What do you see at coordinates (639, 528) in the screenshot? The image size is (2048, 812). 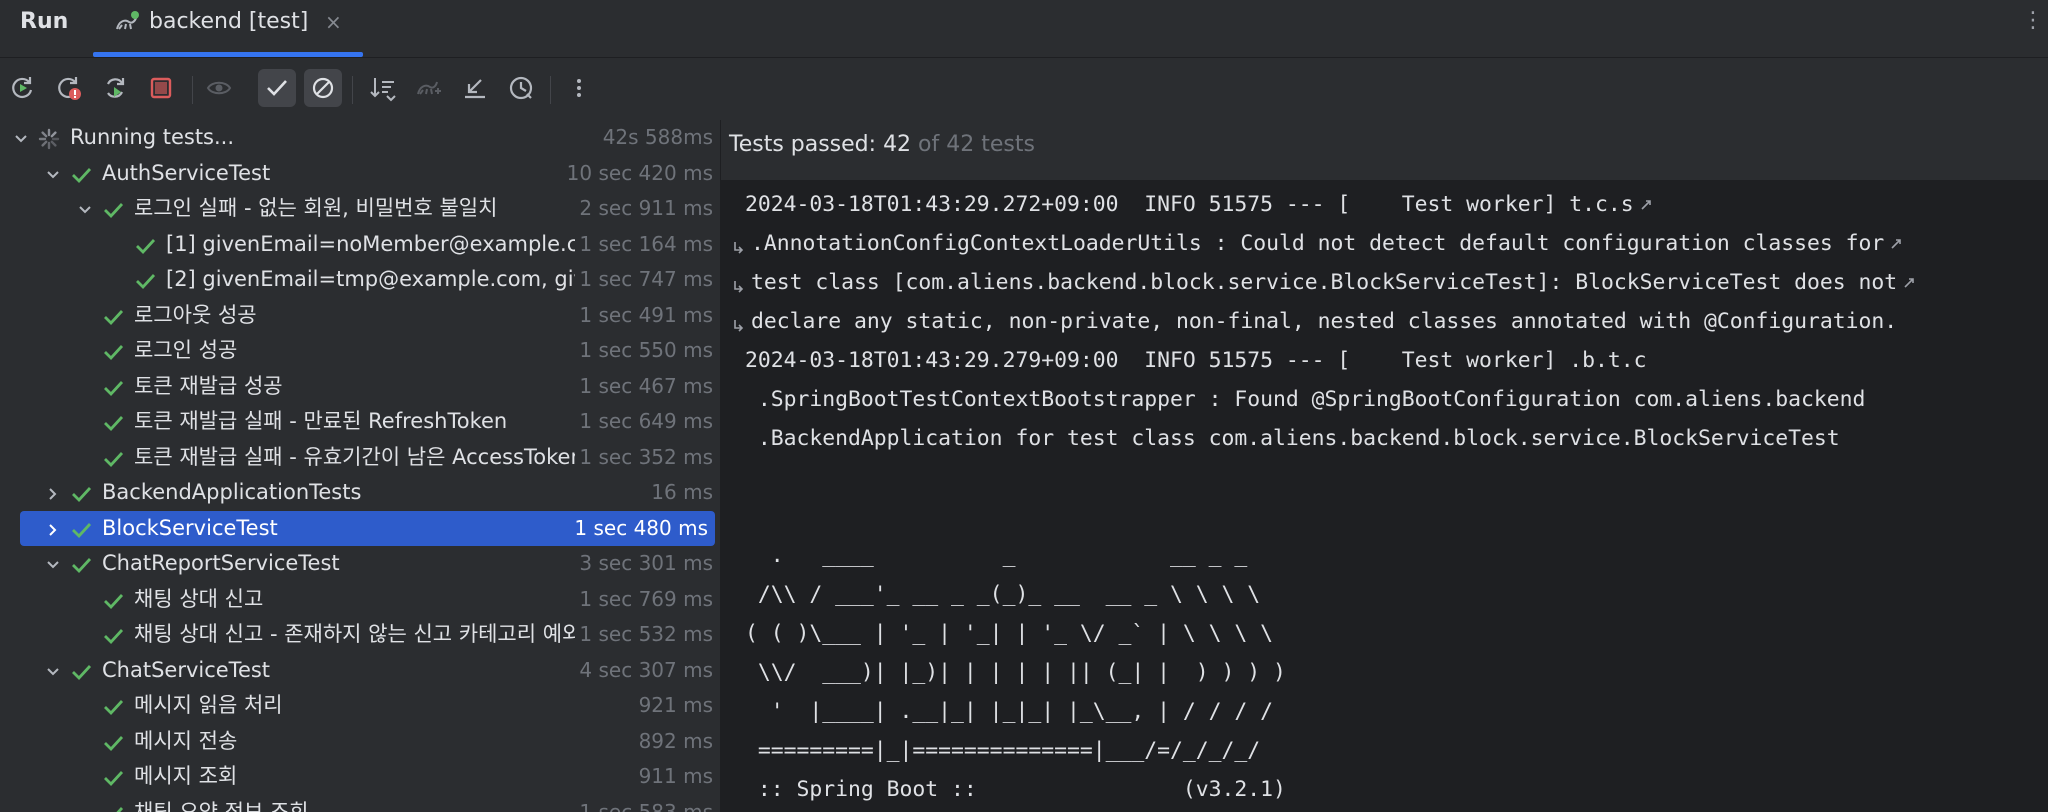 I see `test-duration: 1 sec 480 ms` at bounding box center [639, 528].